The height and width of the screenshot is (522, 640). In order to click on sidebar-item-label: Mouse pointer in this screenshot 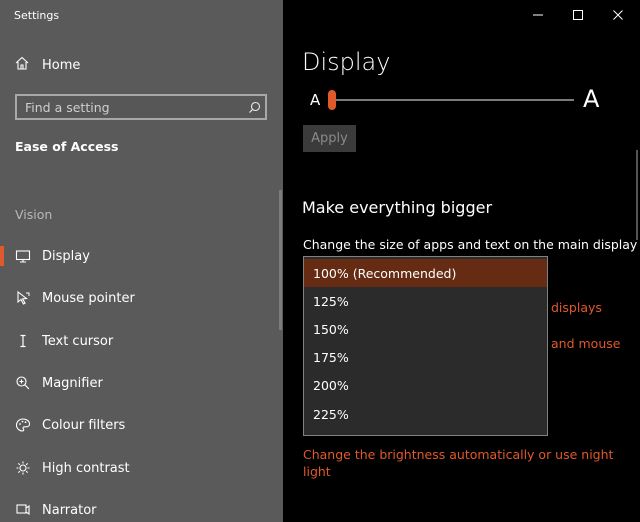, I will do `click(88, 298)`.